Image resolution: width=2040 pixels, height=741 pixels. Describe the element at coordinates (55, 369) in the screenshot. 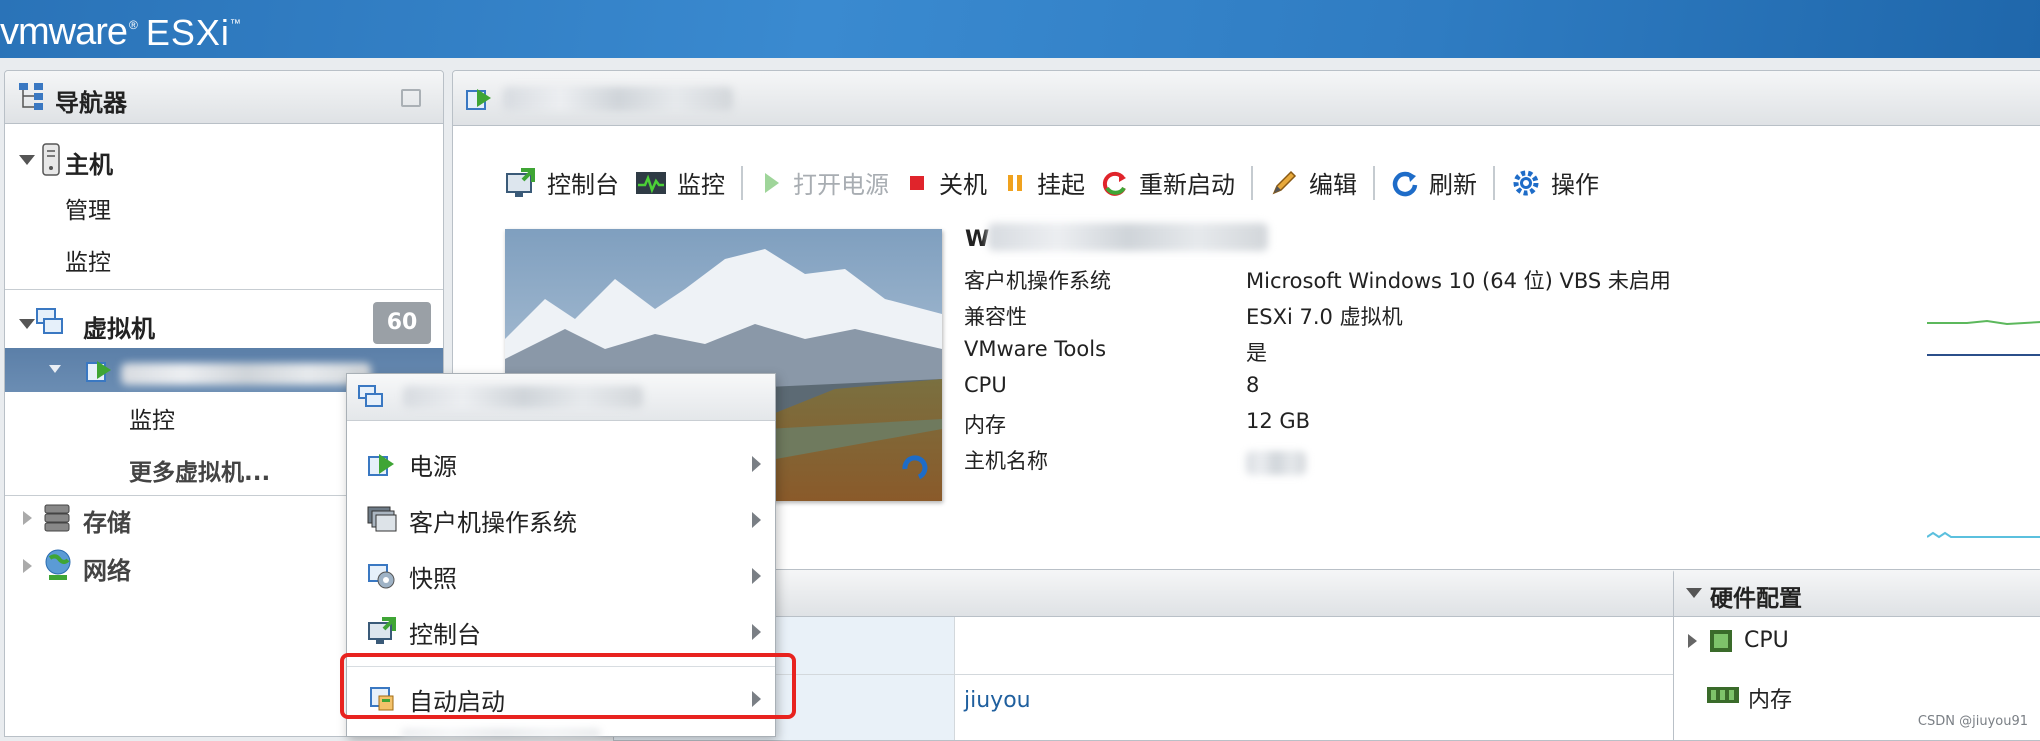

I see `expand-vm-icon` at that location.